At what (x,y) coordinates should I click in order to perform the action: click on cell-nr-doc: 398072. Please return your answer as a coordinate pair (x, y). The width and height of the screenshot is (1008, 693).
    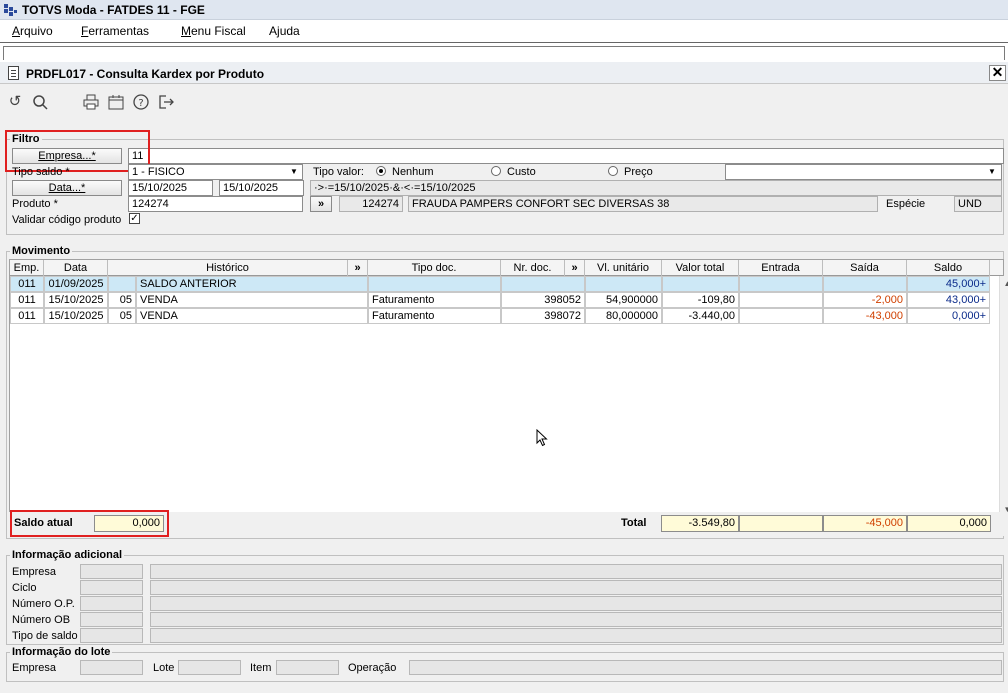
    Looking at the image, I should click on (543, 316).